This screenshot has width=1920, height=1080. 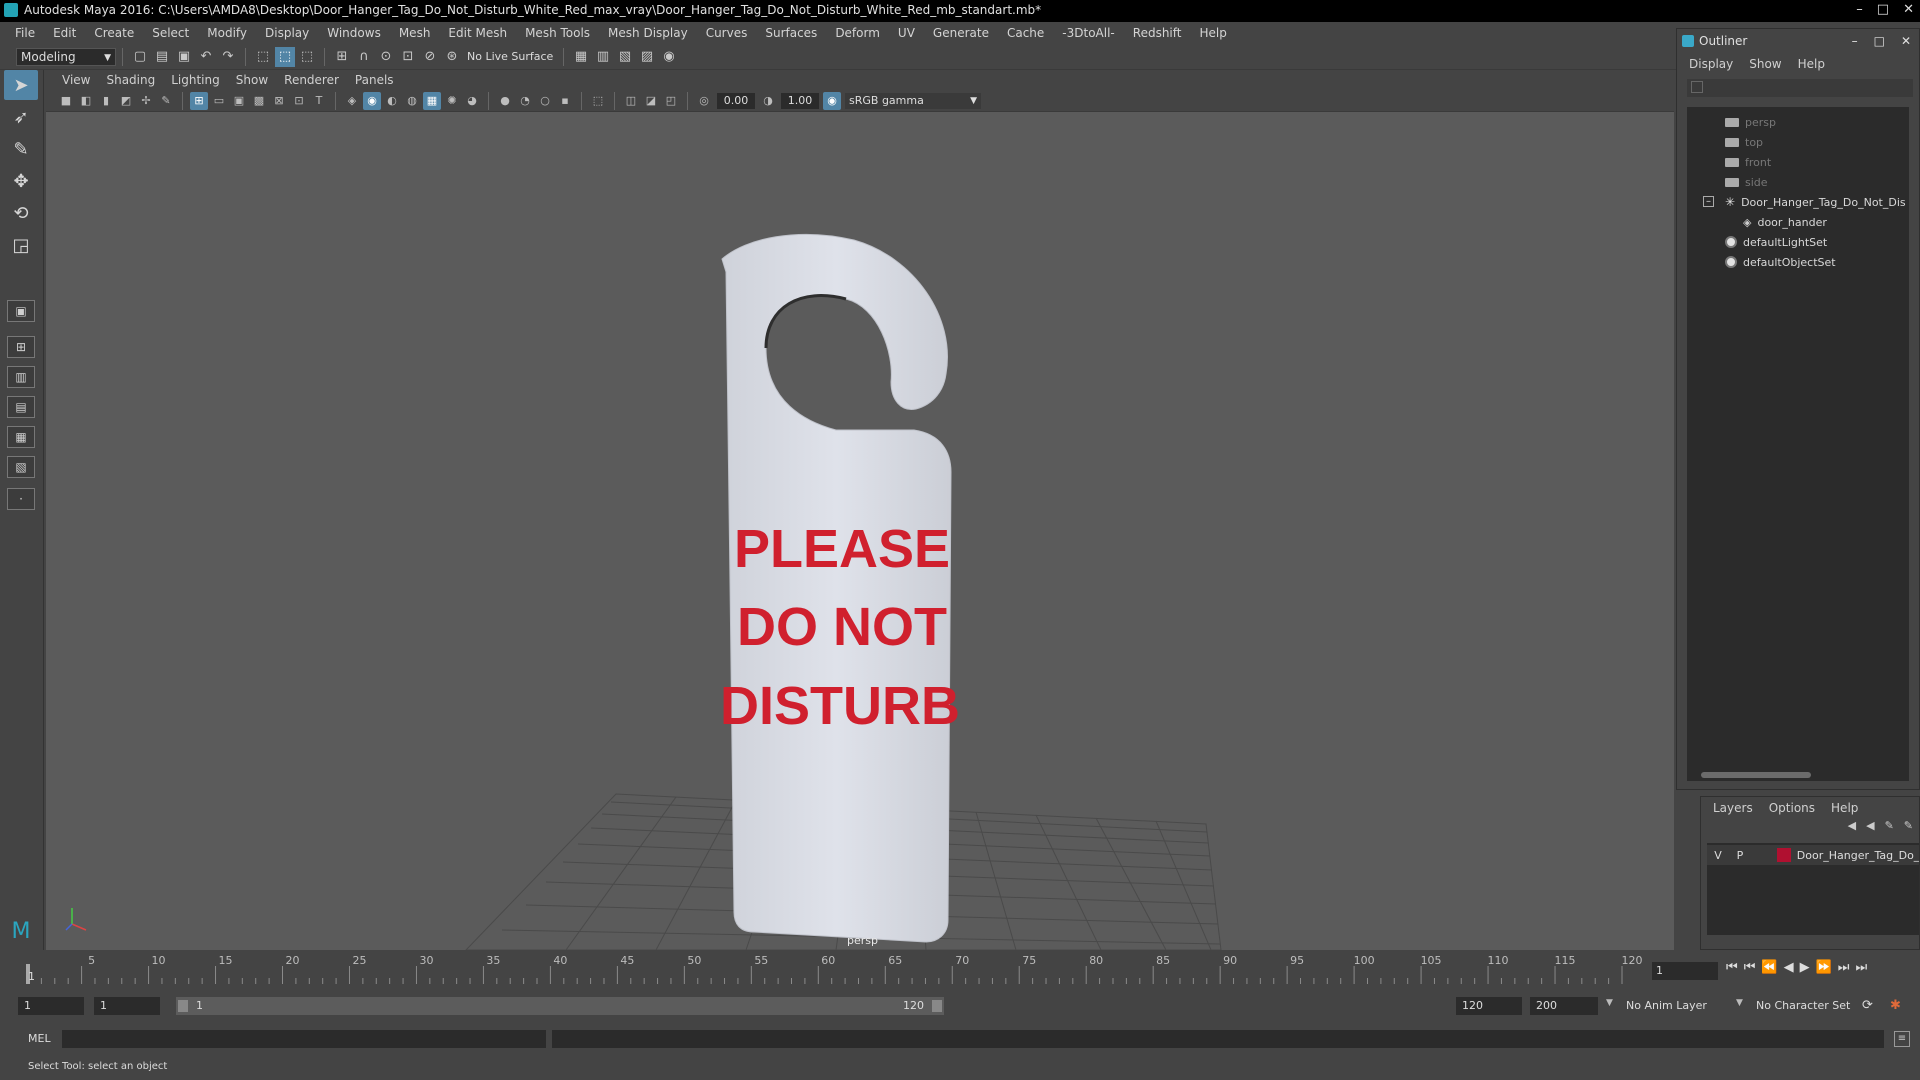 I want to click on select-by-object-icon: ⬚, so click(x=285, y=56).